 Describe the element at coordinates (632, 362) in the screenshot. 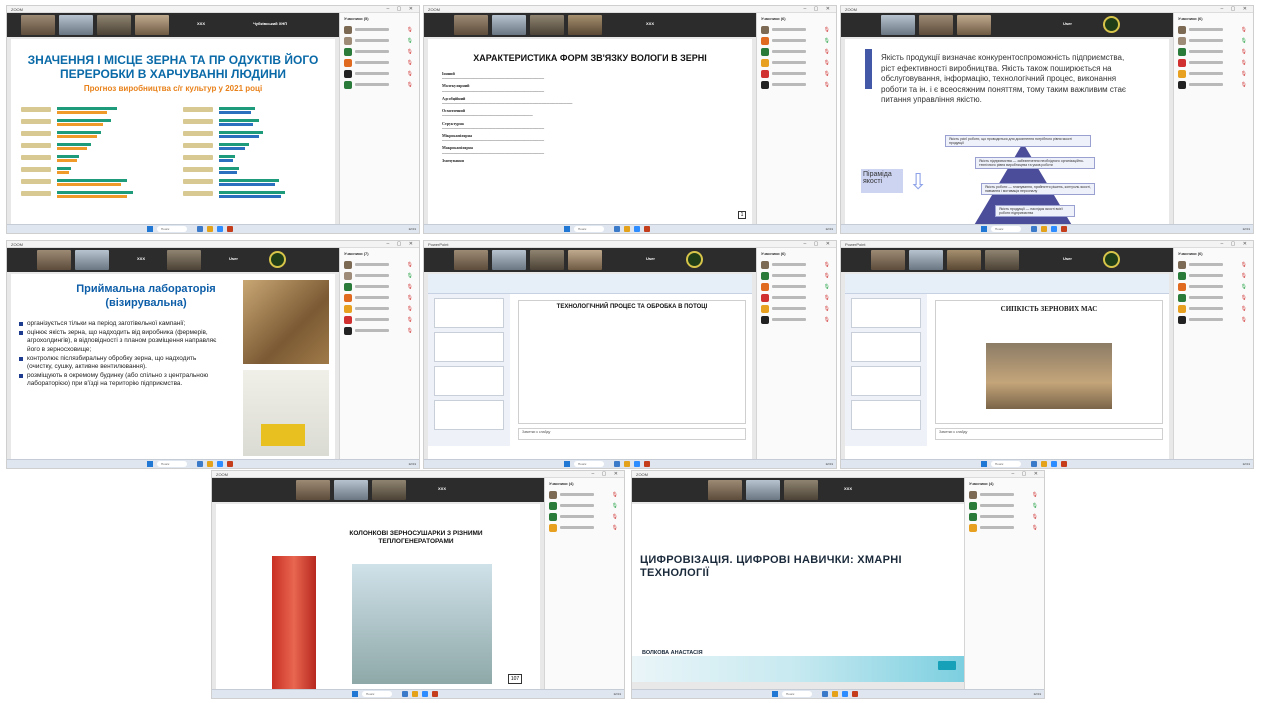

I see `slide-canvas: ТЕХНОЛОГІЧНИЙ ПРОЦЕС ТА ОБРОБКА В ПОТОЦІ` at that location.